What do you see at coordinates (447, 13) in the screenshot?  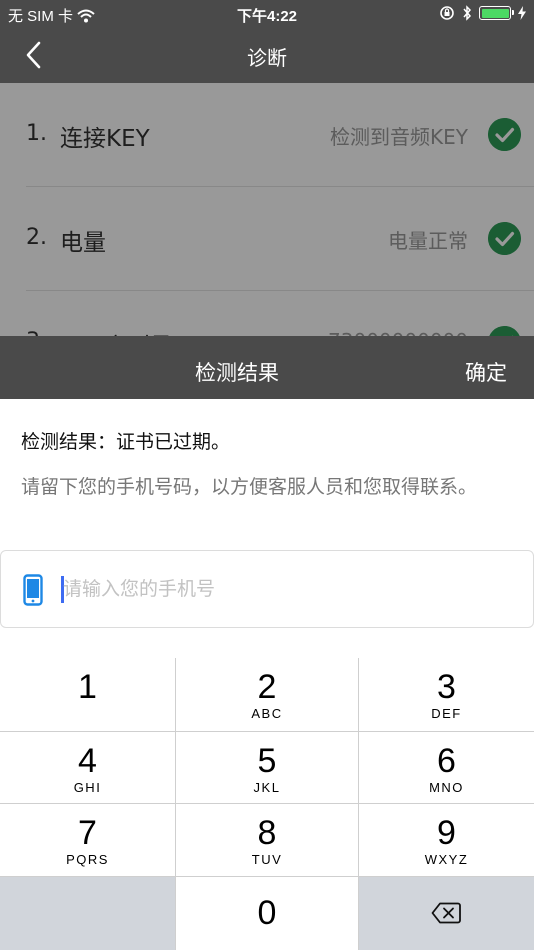 I see `orientation-lock-icon` at bounding box center [447, 13].